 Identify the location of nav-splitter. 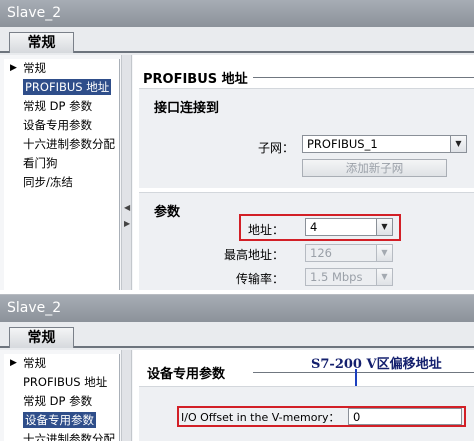
(126, 395).